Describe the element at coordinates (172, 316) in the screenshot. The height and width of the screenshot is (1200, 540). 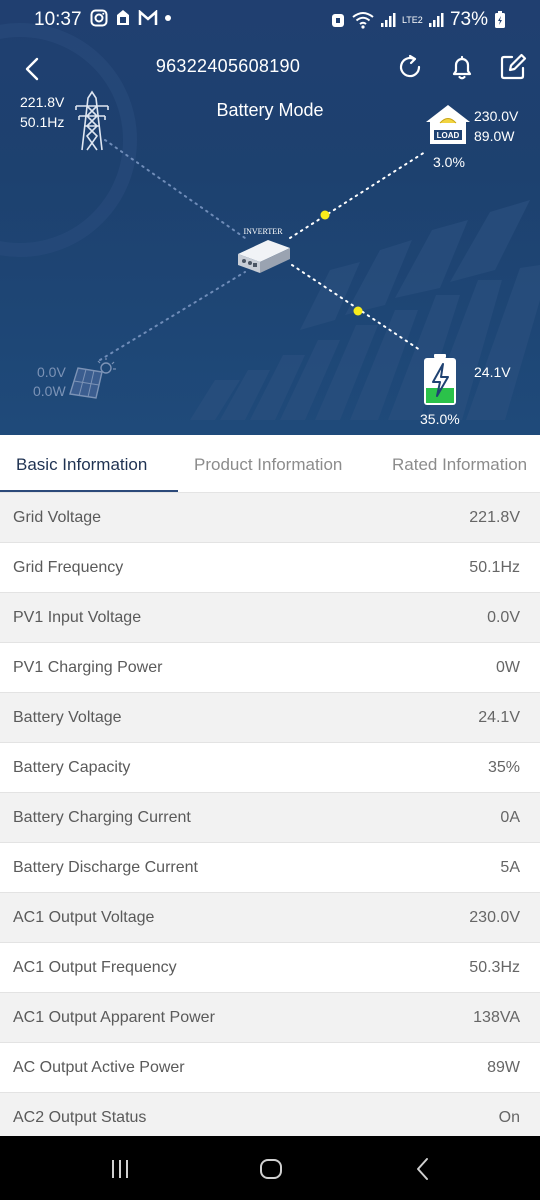
I see `pv-flow-line` at that location.